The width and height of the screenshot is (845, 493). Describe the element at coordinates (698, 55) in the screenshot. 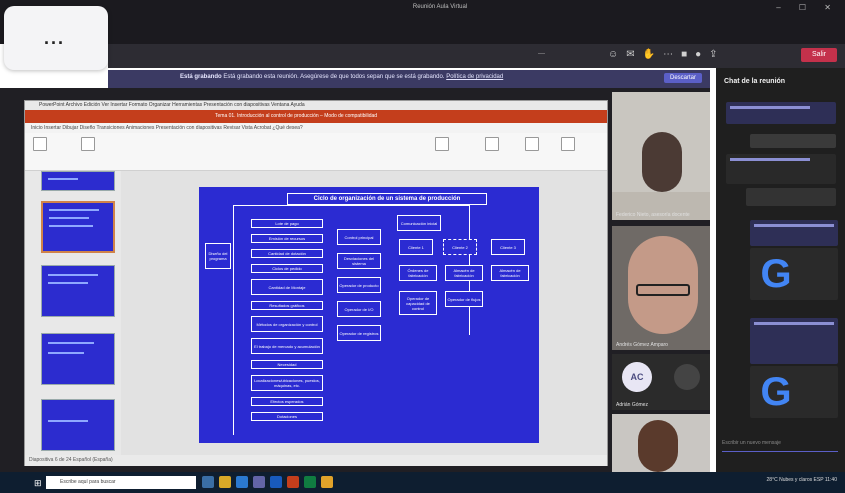

I see `mic-icon: ●` at that location.